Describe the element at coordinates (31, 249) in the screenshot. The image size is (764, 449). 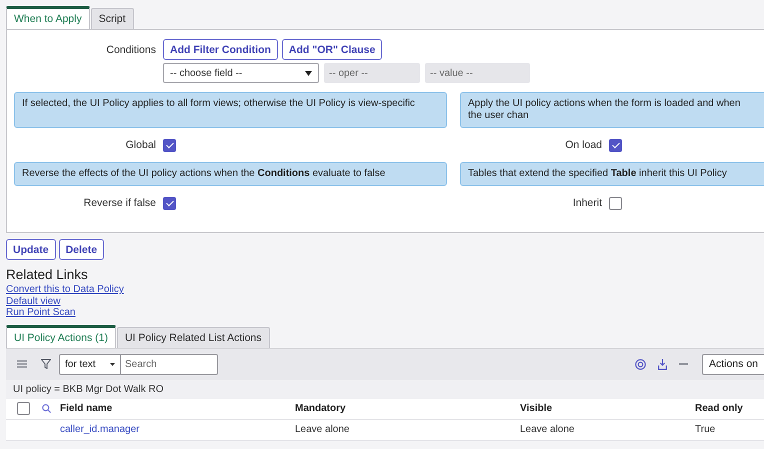
I see `form-button: Update` at that location.